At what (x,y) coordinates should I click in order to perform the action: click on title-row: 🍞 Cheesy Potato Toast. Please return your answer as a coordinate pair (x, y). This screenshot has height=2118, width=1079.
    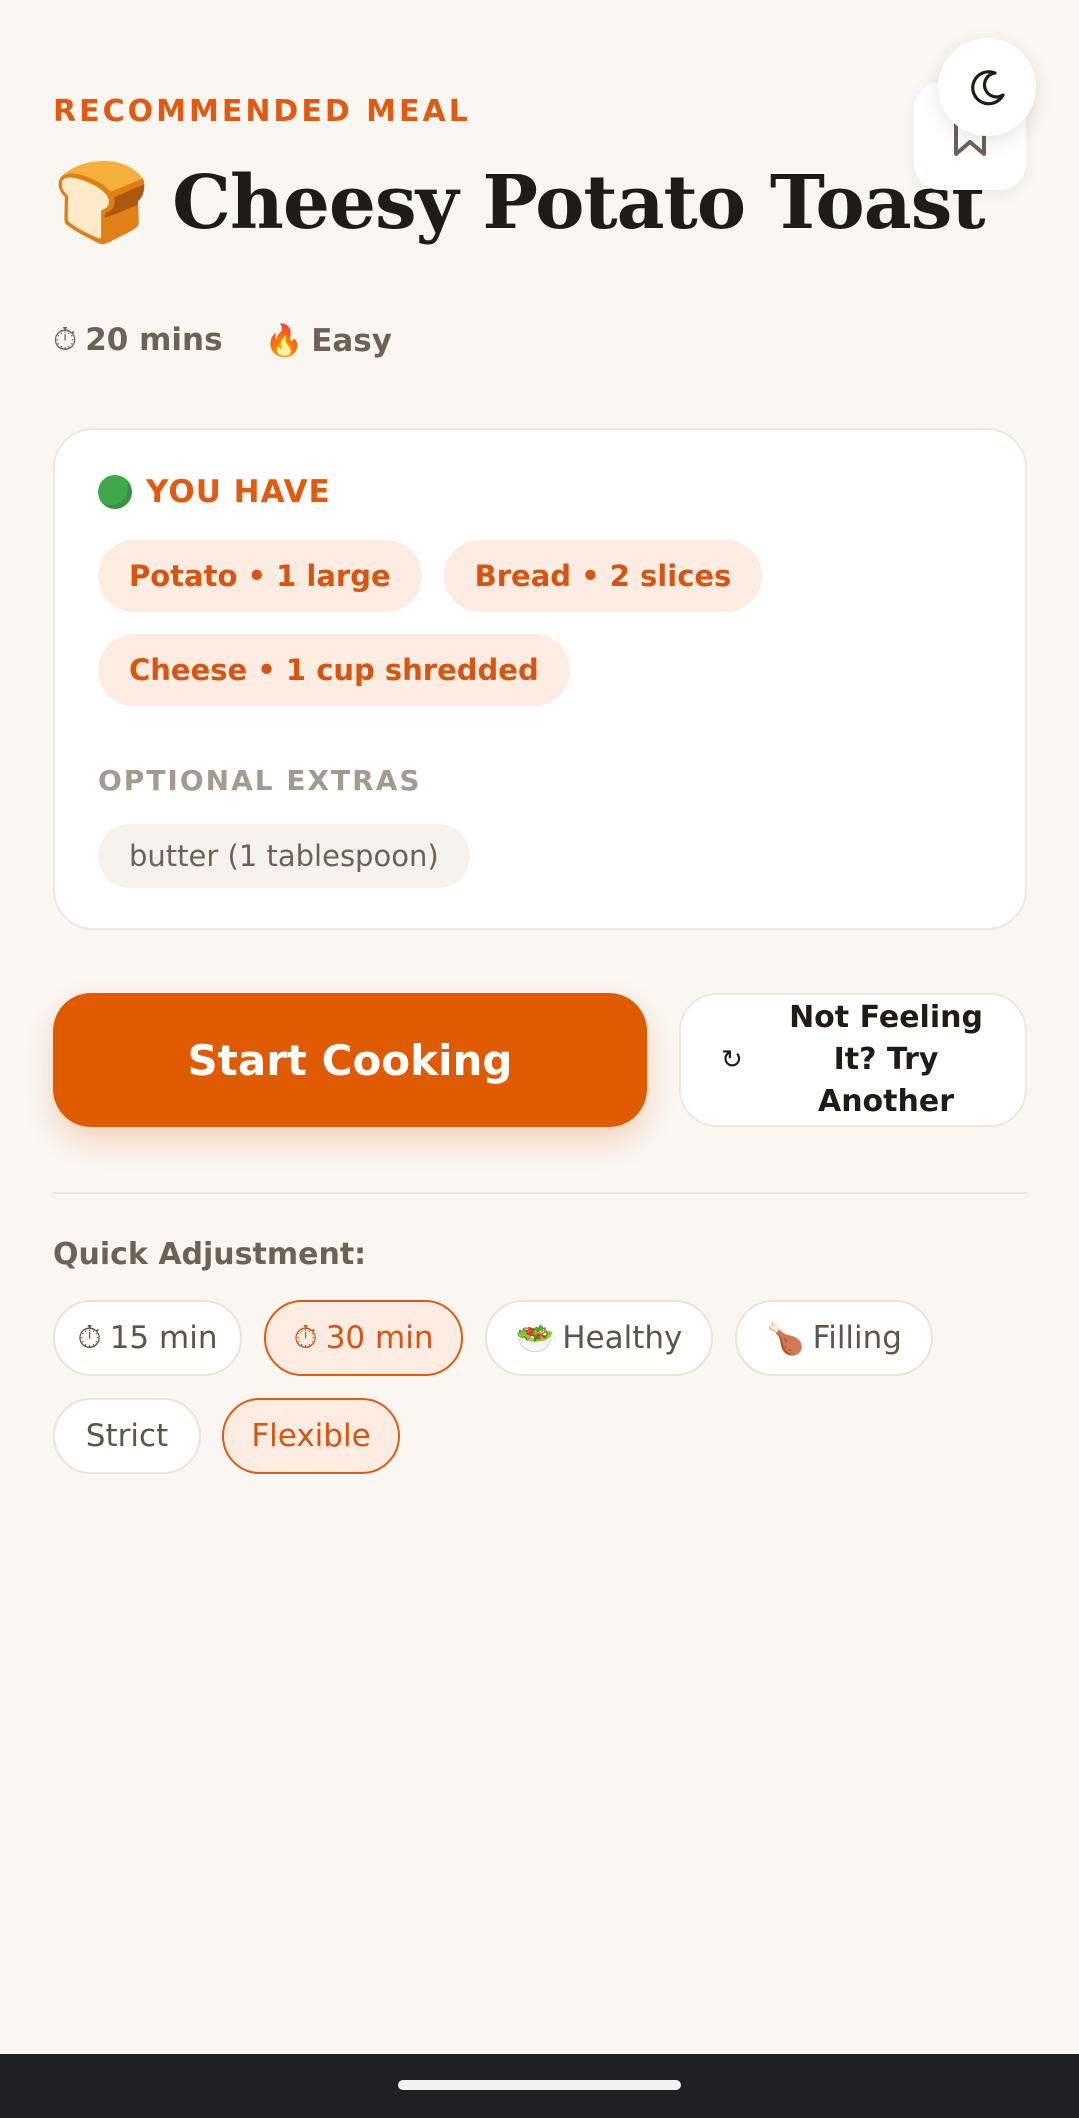
    Looking at the image, I should click on (519, 203).